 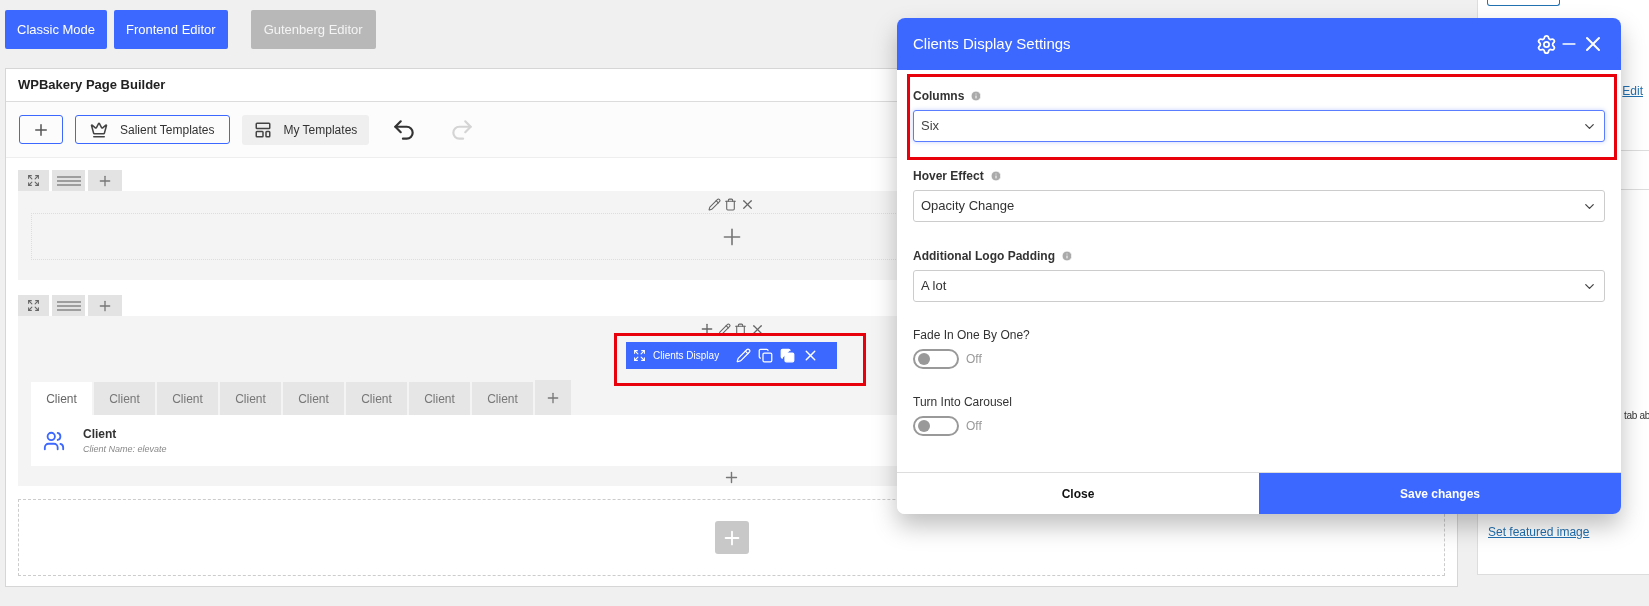 What do you see at coordinates (305, 129) in the screenshot?
I see `my-templates-button: My Templates` at bounding box center [305, 129].